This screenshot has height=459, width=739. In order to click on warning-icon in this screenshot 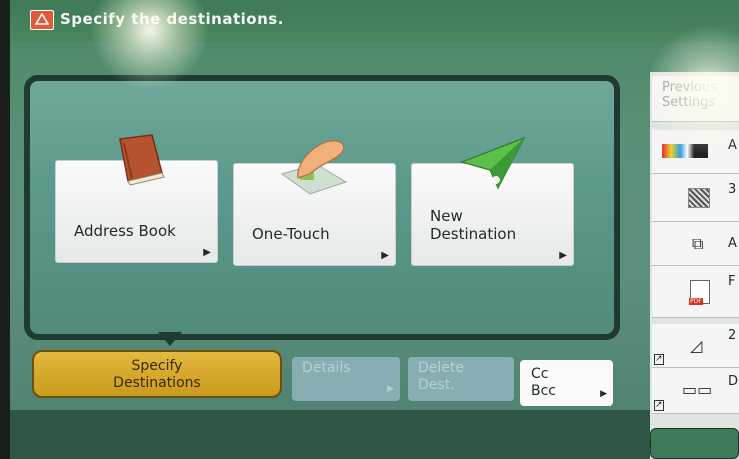, I will do `click(42, 20)`.